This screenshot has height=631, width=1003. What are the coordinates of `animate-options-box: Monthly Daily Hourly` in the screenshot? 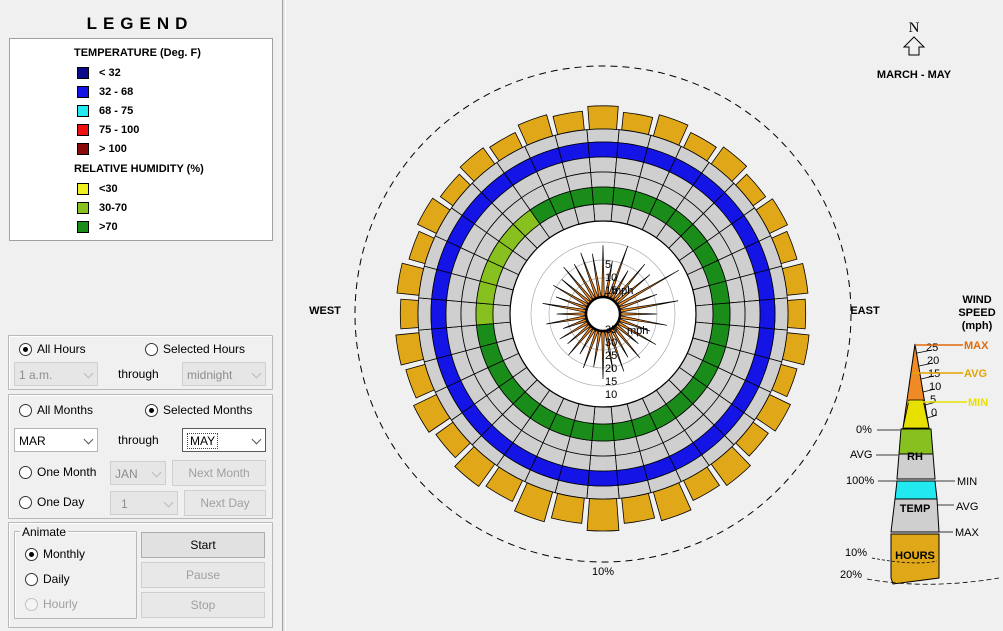 It's located at (75, 575).